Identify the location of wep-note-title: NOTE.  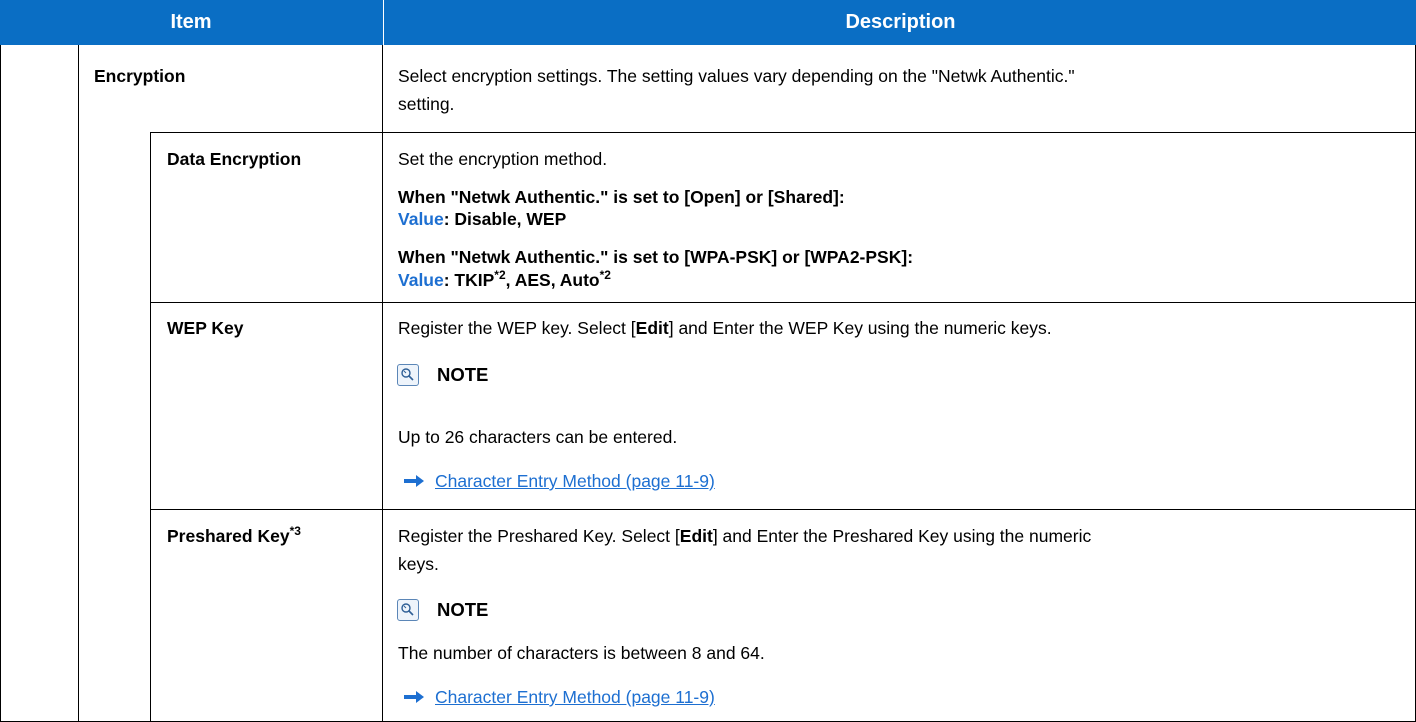
(463, 374).